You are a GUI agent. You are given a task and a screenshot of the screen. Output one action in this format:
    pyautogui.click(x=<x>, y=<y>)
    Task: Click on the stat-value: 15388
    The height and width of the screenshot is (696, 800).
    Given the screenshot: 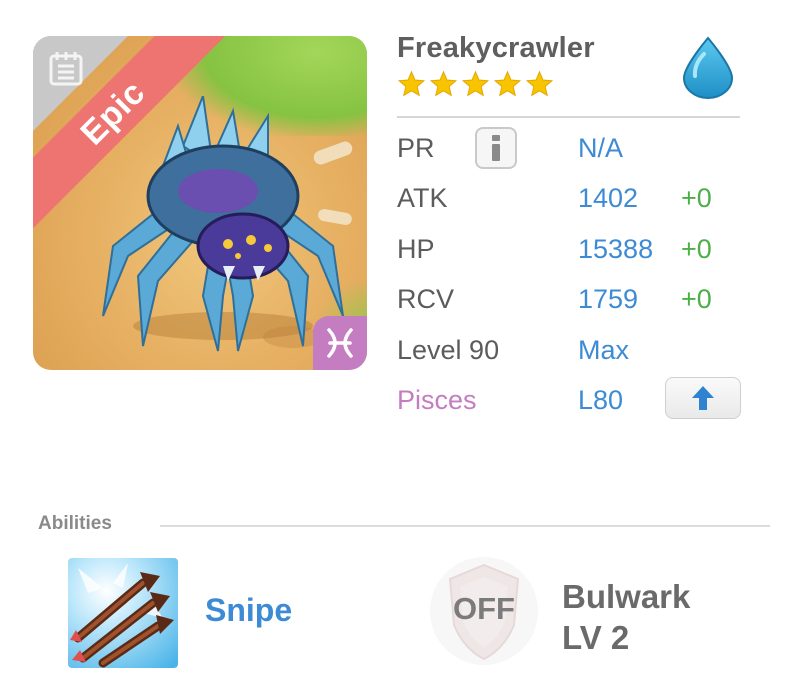 What is the action you would take?
    pyautogui.click(x=616, y=249)
    